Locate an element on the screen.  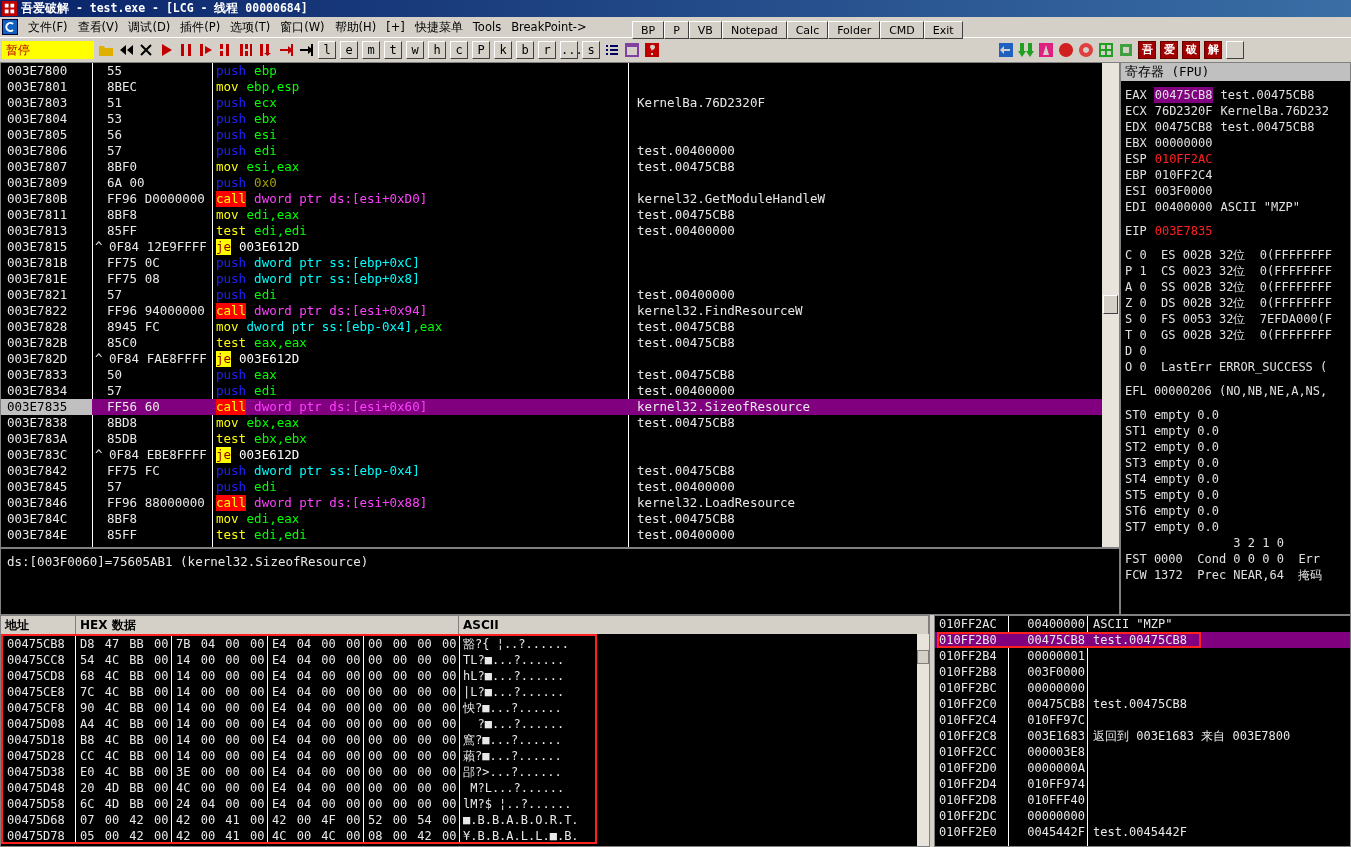
brand-button: 爱 is located at coordinates (1169, 49).